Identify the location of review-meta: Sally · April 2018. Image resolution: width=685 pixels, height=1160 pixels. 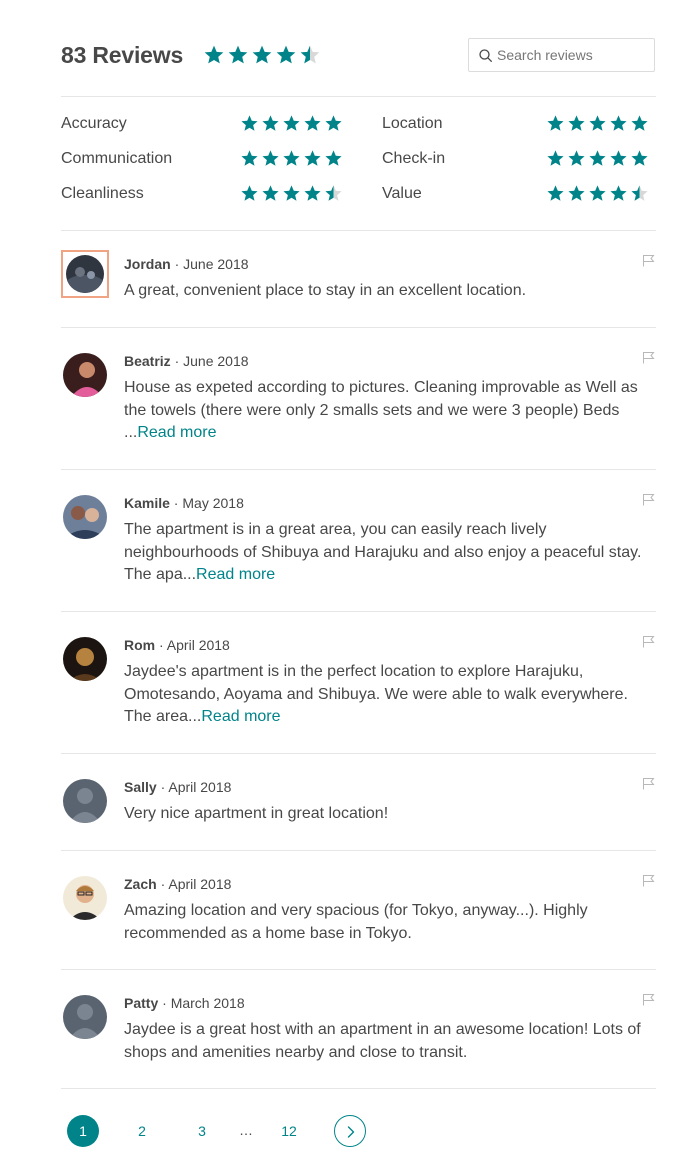
(178, 787).